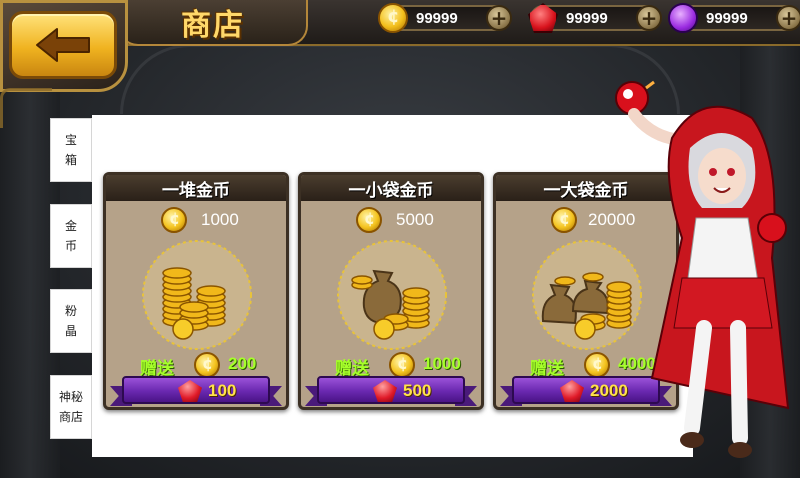 The width and height of the screenshot is (800, 478). I want to click on item-title: 一堆金币, so click(196, 190).